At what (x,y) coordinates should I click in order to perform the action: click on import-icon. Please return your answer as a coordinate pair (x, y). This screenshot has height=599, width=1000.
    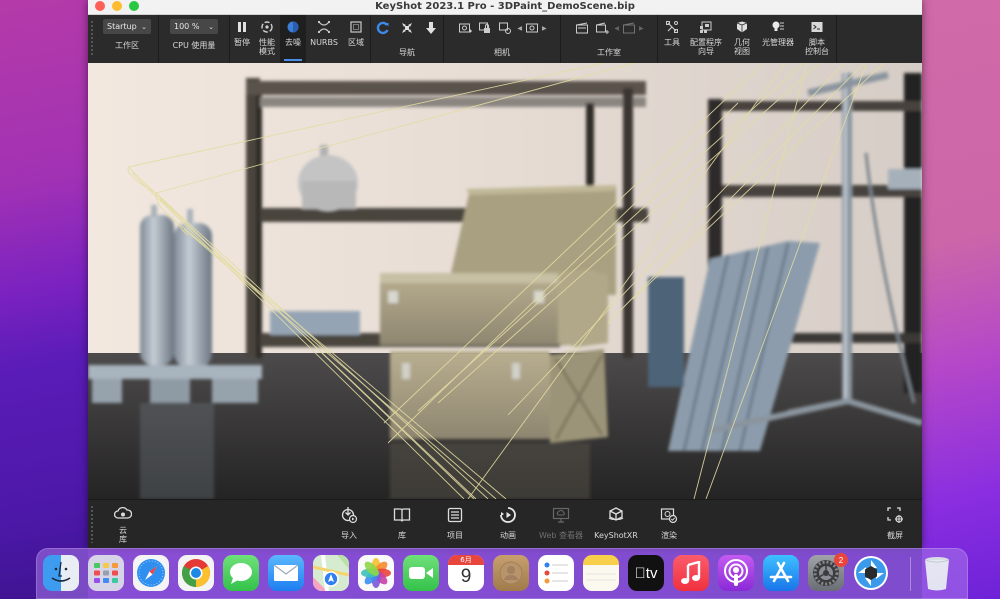
    Looking at the image, I should click on (349, 515).